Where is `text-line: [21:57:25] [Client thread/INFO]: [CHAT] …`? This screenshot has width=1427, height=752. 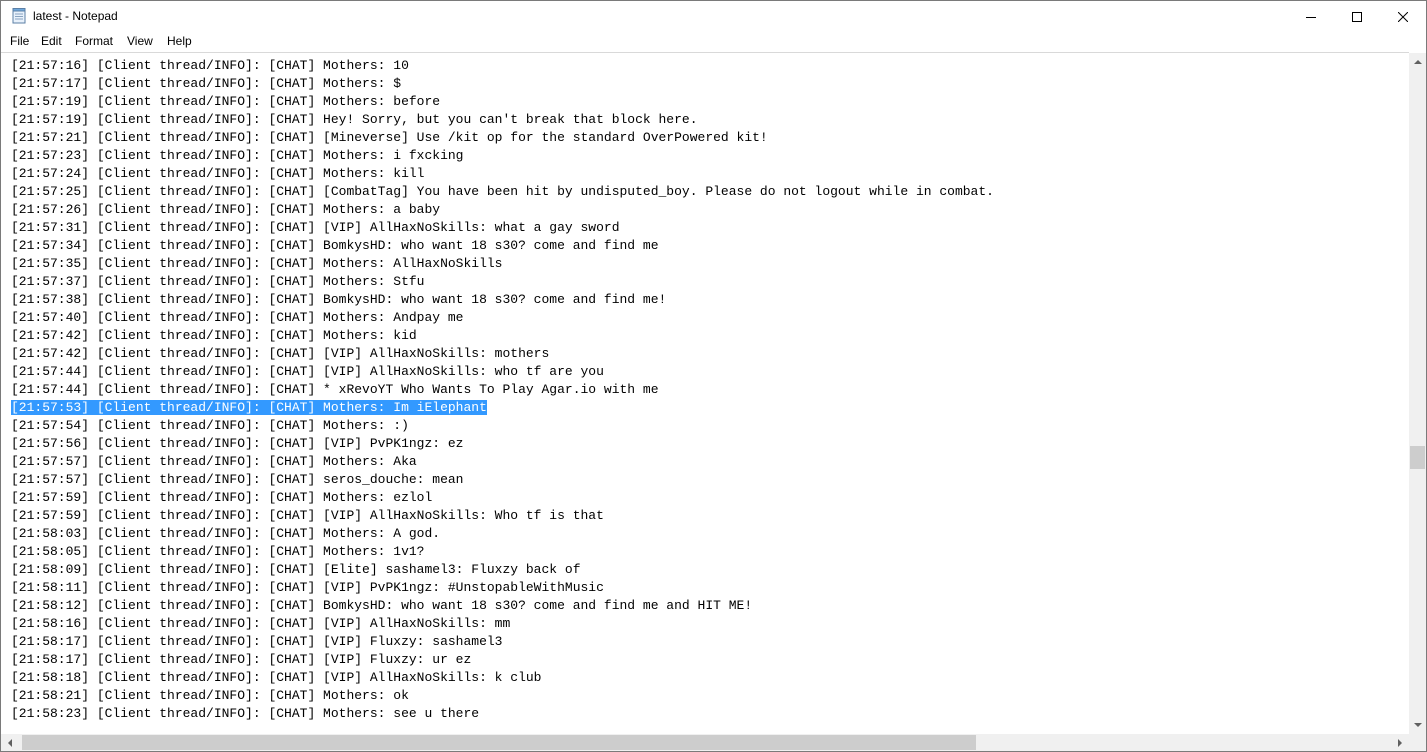
text-line: [21:57:25] [Client thread/INFO]: [CHAT] … is located at coordinates (502, 192).